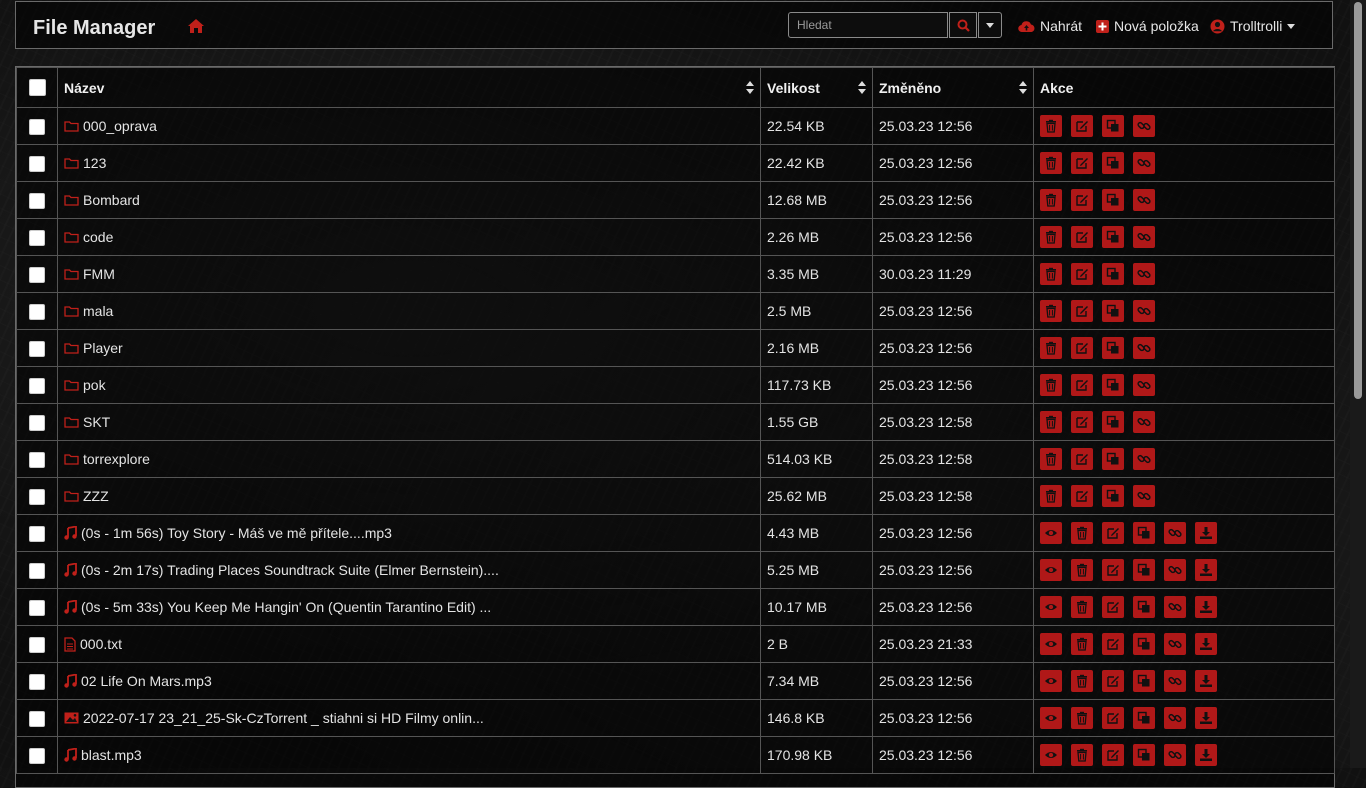 The width and height of the screenshot is (1366, 788). Describe the element at coordinates (196, 26) in the screenshot. I see `home-icon` at that location.